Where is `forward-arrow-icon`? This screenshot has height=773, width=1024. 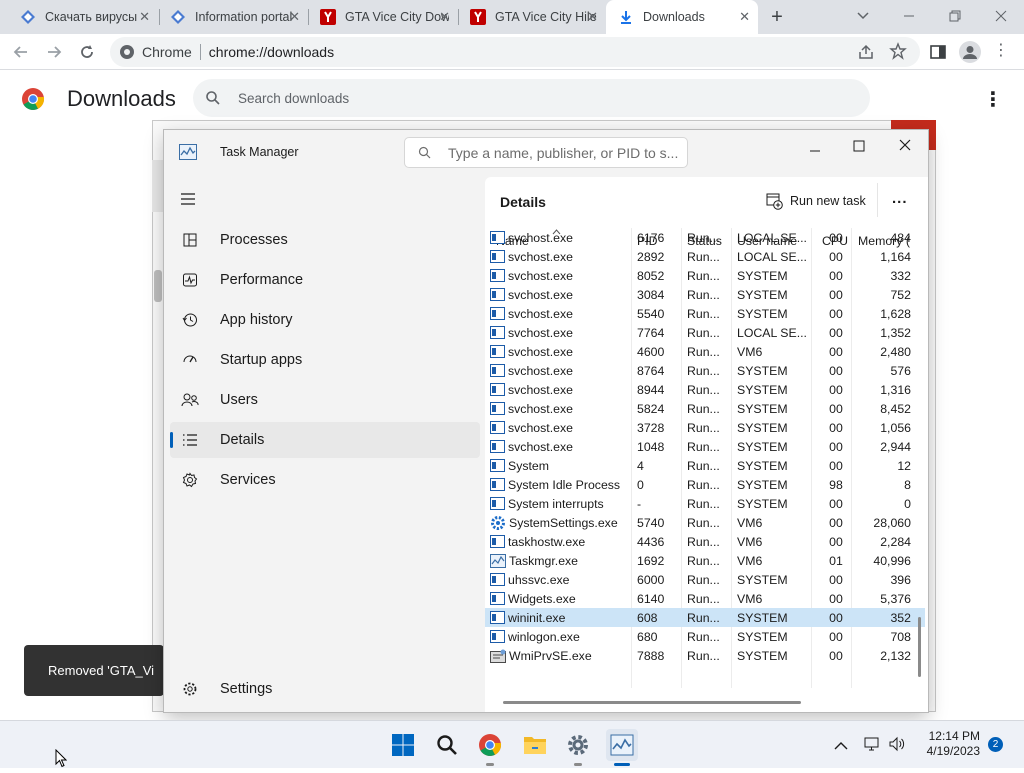 forward-arrow-icon is located at coordinates (54, 54).